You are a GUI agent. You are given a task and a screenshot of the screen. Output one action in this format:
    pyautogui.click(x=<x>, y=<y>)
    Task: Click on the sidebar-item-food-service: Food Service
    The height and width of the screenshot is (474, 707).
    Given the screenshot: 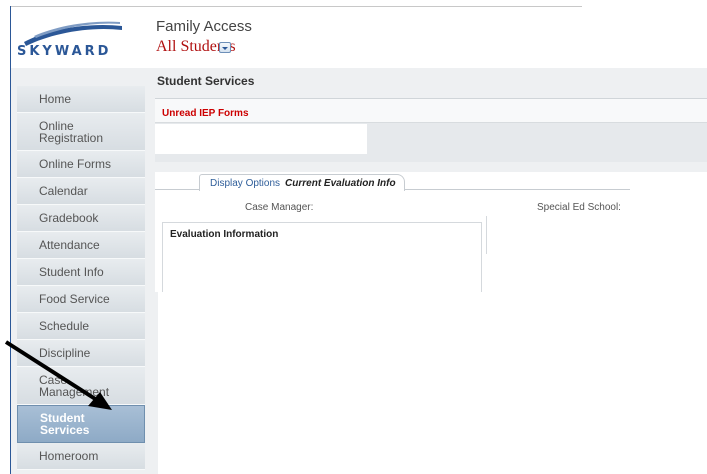 What is the action you would take?
    pyautogui.click(x=81, y=299)
    